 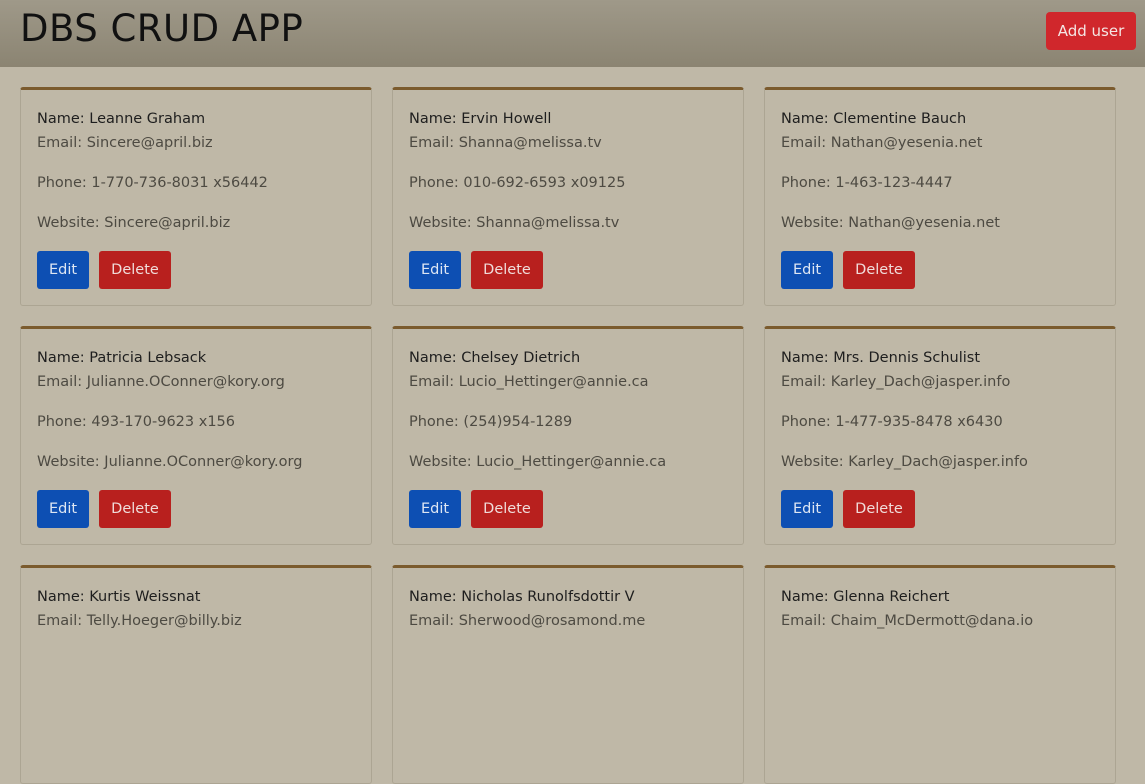 What do you see at coordinates (517, 183) in the screenshot?
I see `user-phone: Phone: 010-692-6593 x09125` at bounding box center [517, 183].